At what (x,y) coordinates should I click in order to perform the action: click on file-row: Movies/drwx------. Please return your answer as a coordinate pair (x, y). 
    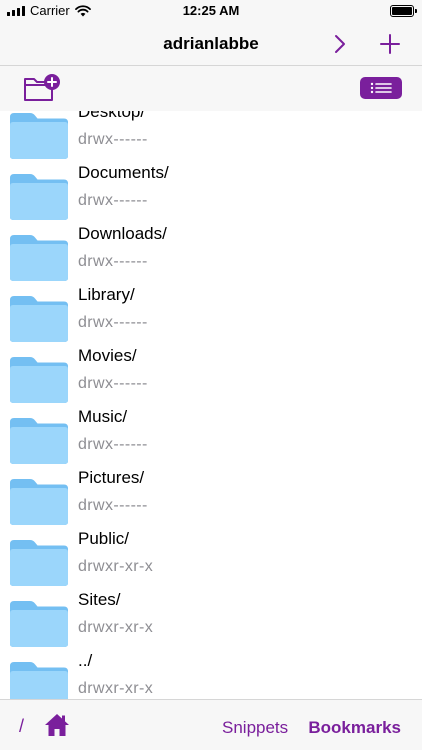
    Looking at the image, I should click on (211, 376).